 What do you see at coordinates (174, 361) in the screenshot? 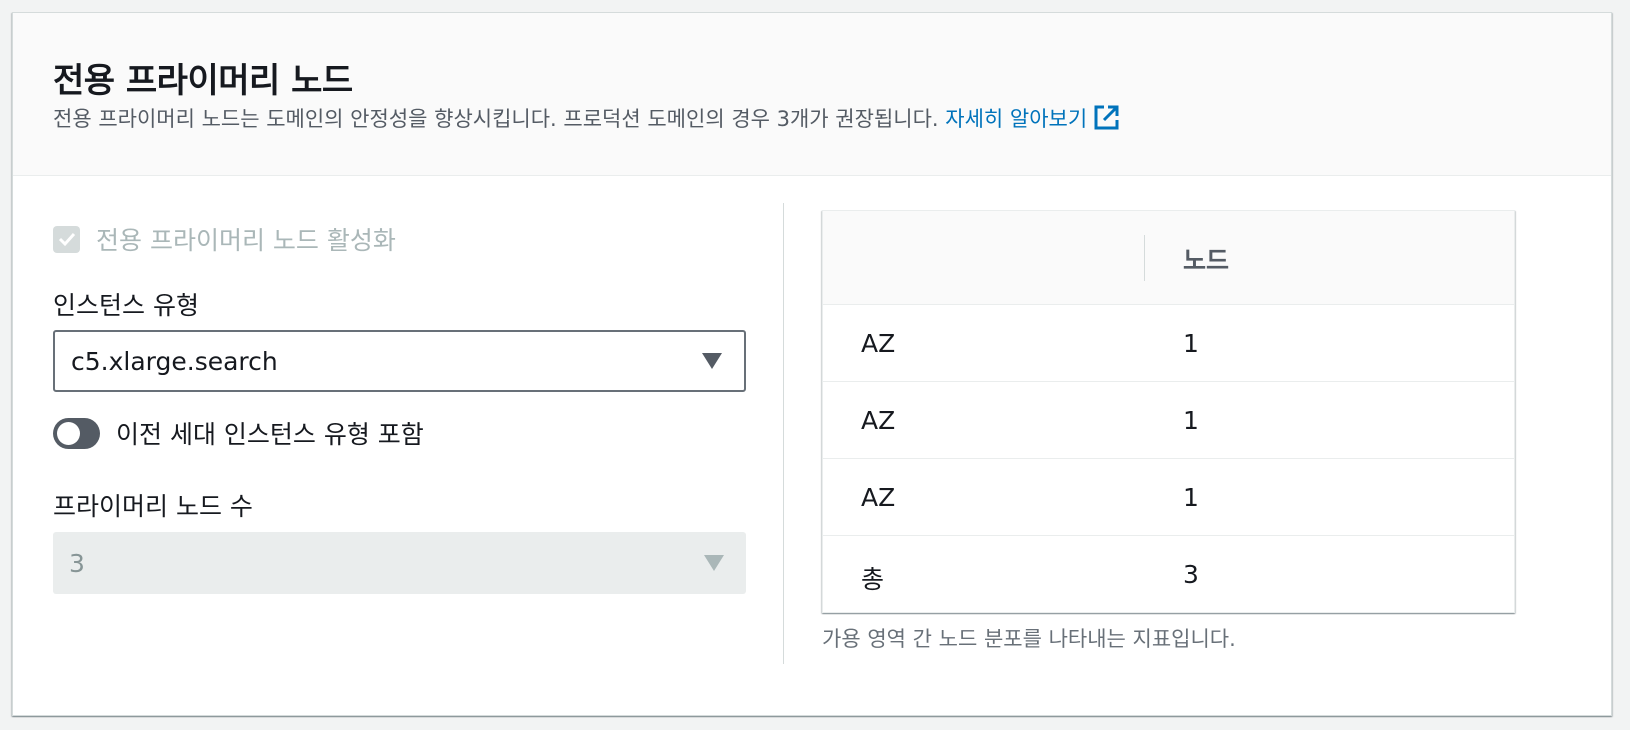
I see `instance-type-value: c5.xlarge.search` at bounding box center [174, 361].